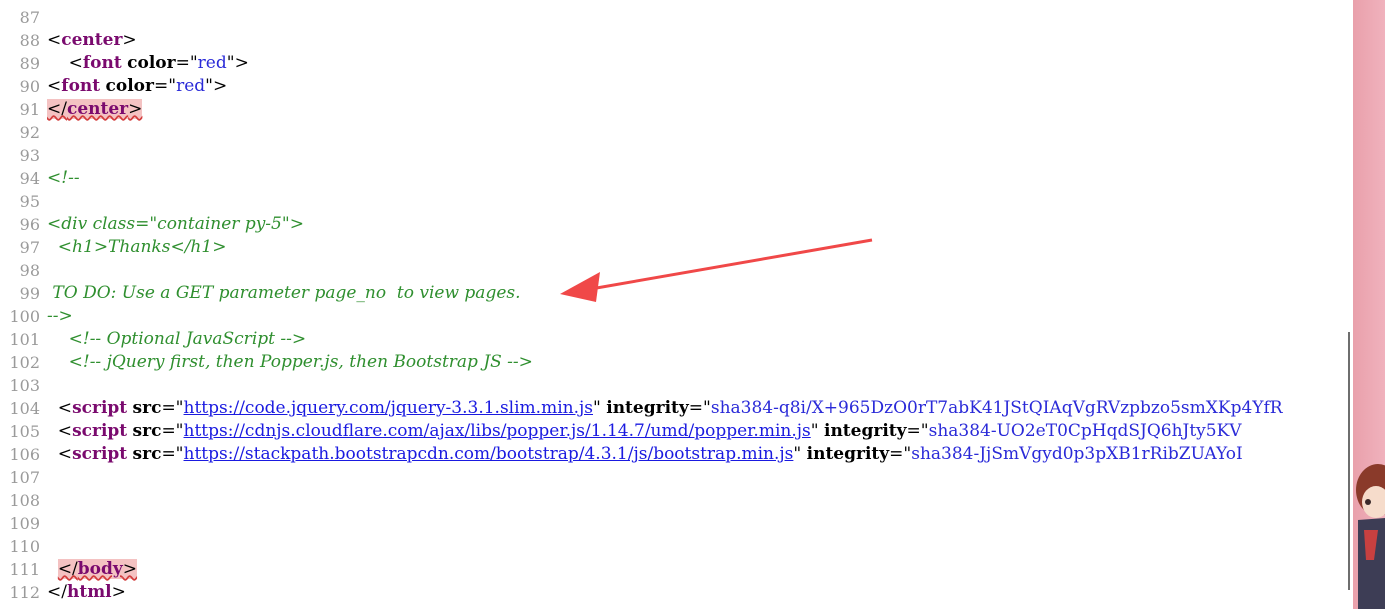 The width and height of the screenshot is (1385, 609). I want to click on code-text: <h1>Thanks</h1>, so click(137, 247).